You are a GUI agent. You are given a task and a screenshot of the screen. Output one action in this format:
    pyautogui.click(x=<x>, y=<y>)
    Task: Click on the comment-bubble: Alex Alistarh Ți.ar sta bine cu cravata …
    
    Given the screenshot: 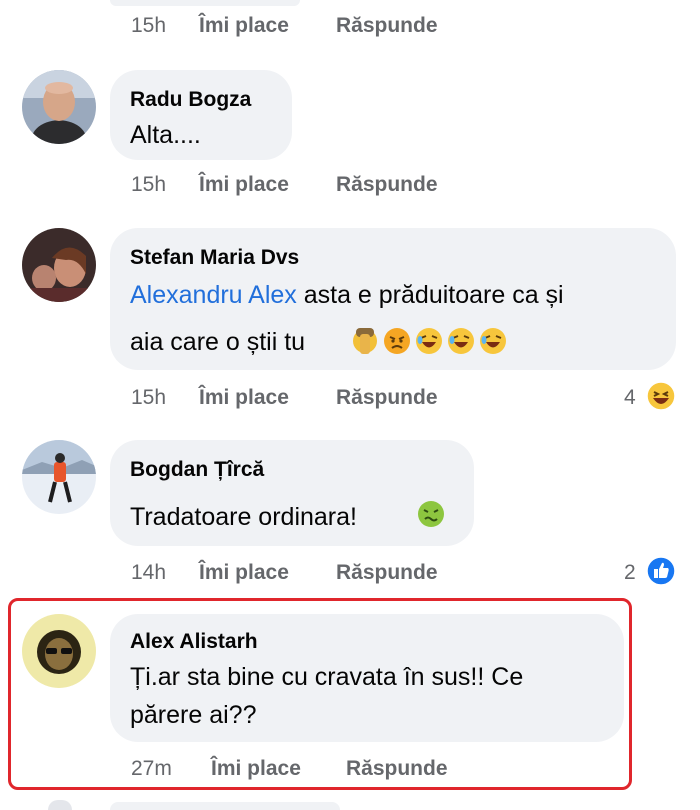 What is the action you would take?
    pyautogui.click(x=367, y=678)
    